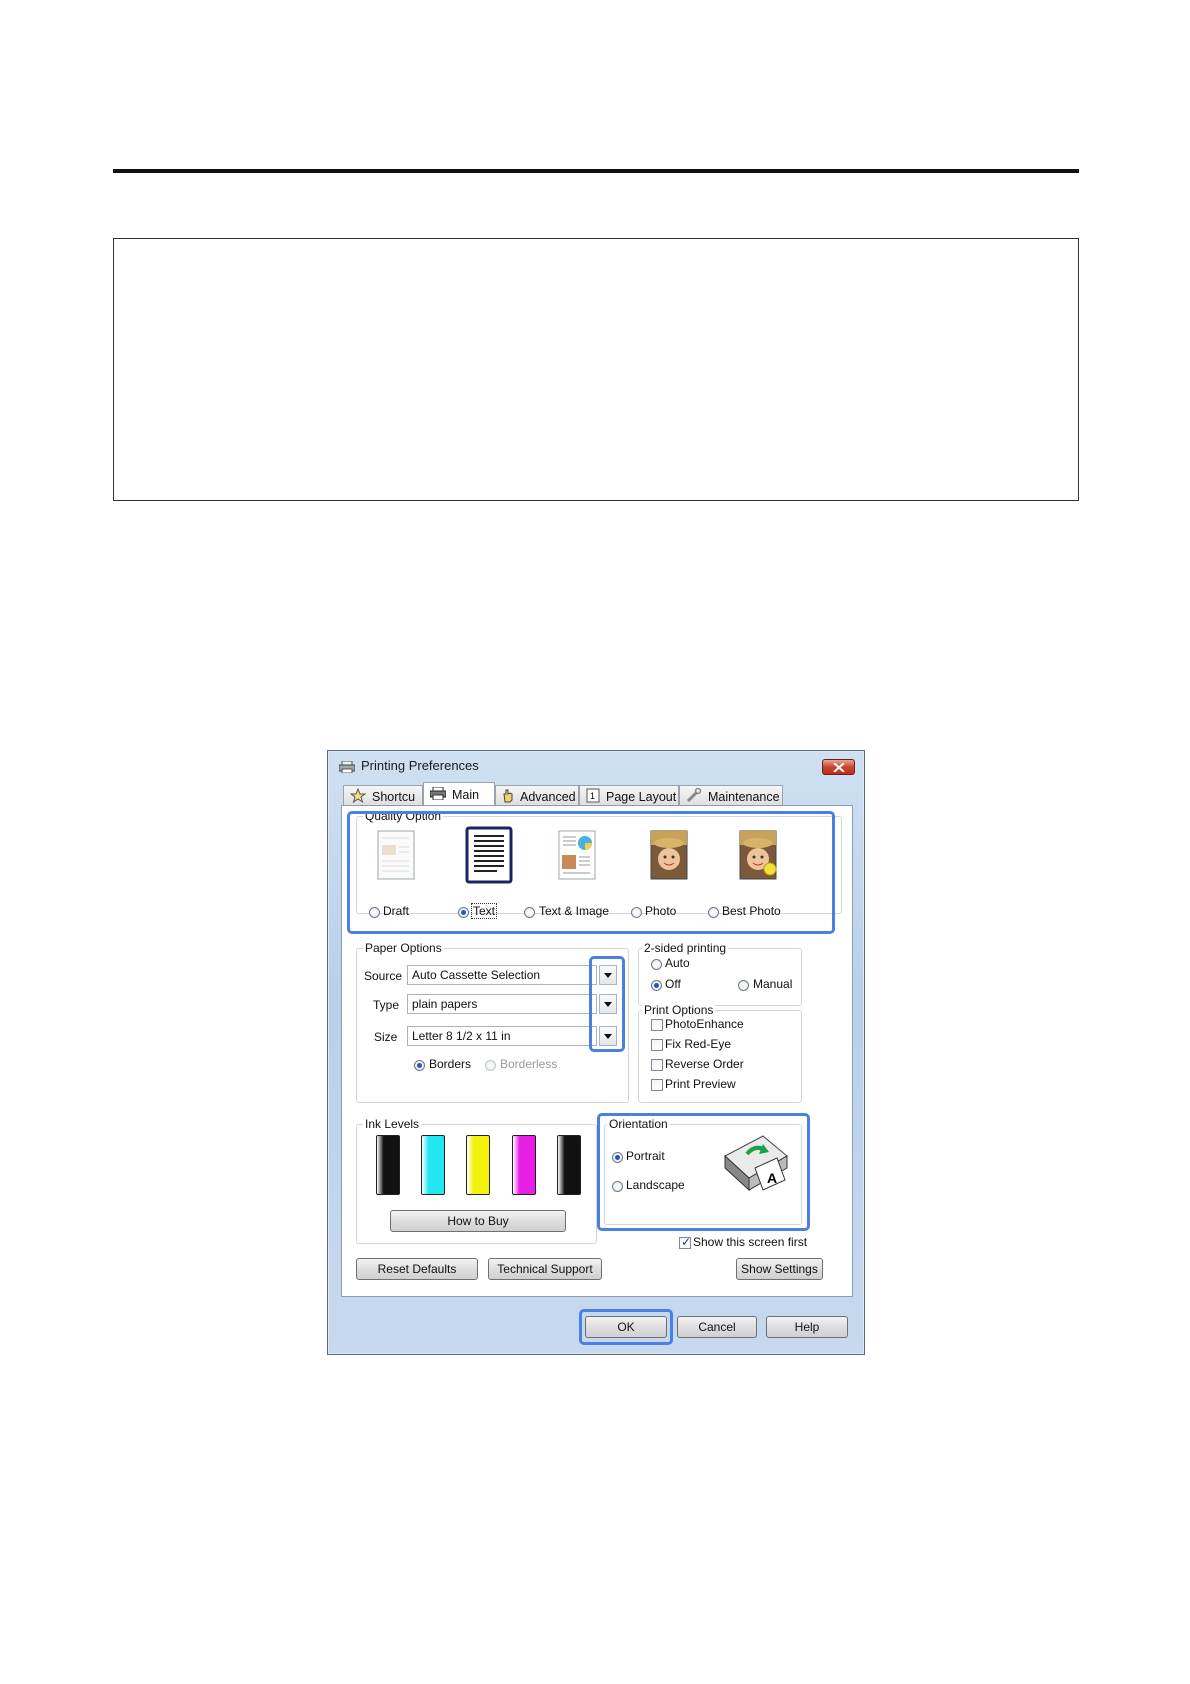 This screenshot has width=1190, height=1684. I want to click on size-label: Size, so click(386, 1037).